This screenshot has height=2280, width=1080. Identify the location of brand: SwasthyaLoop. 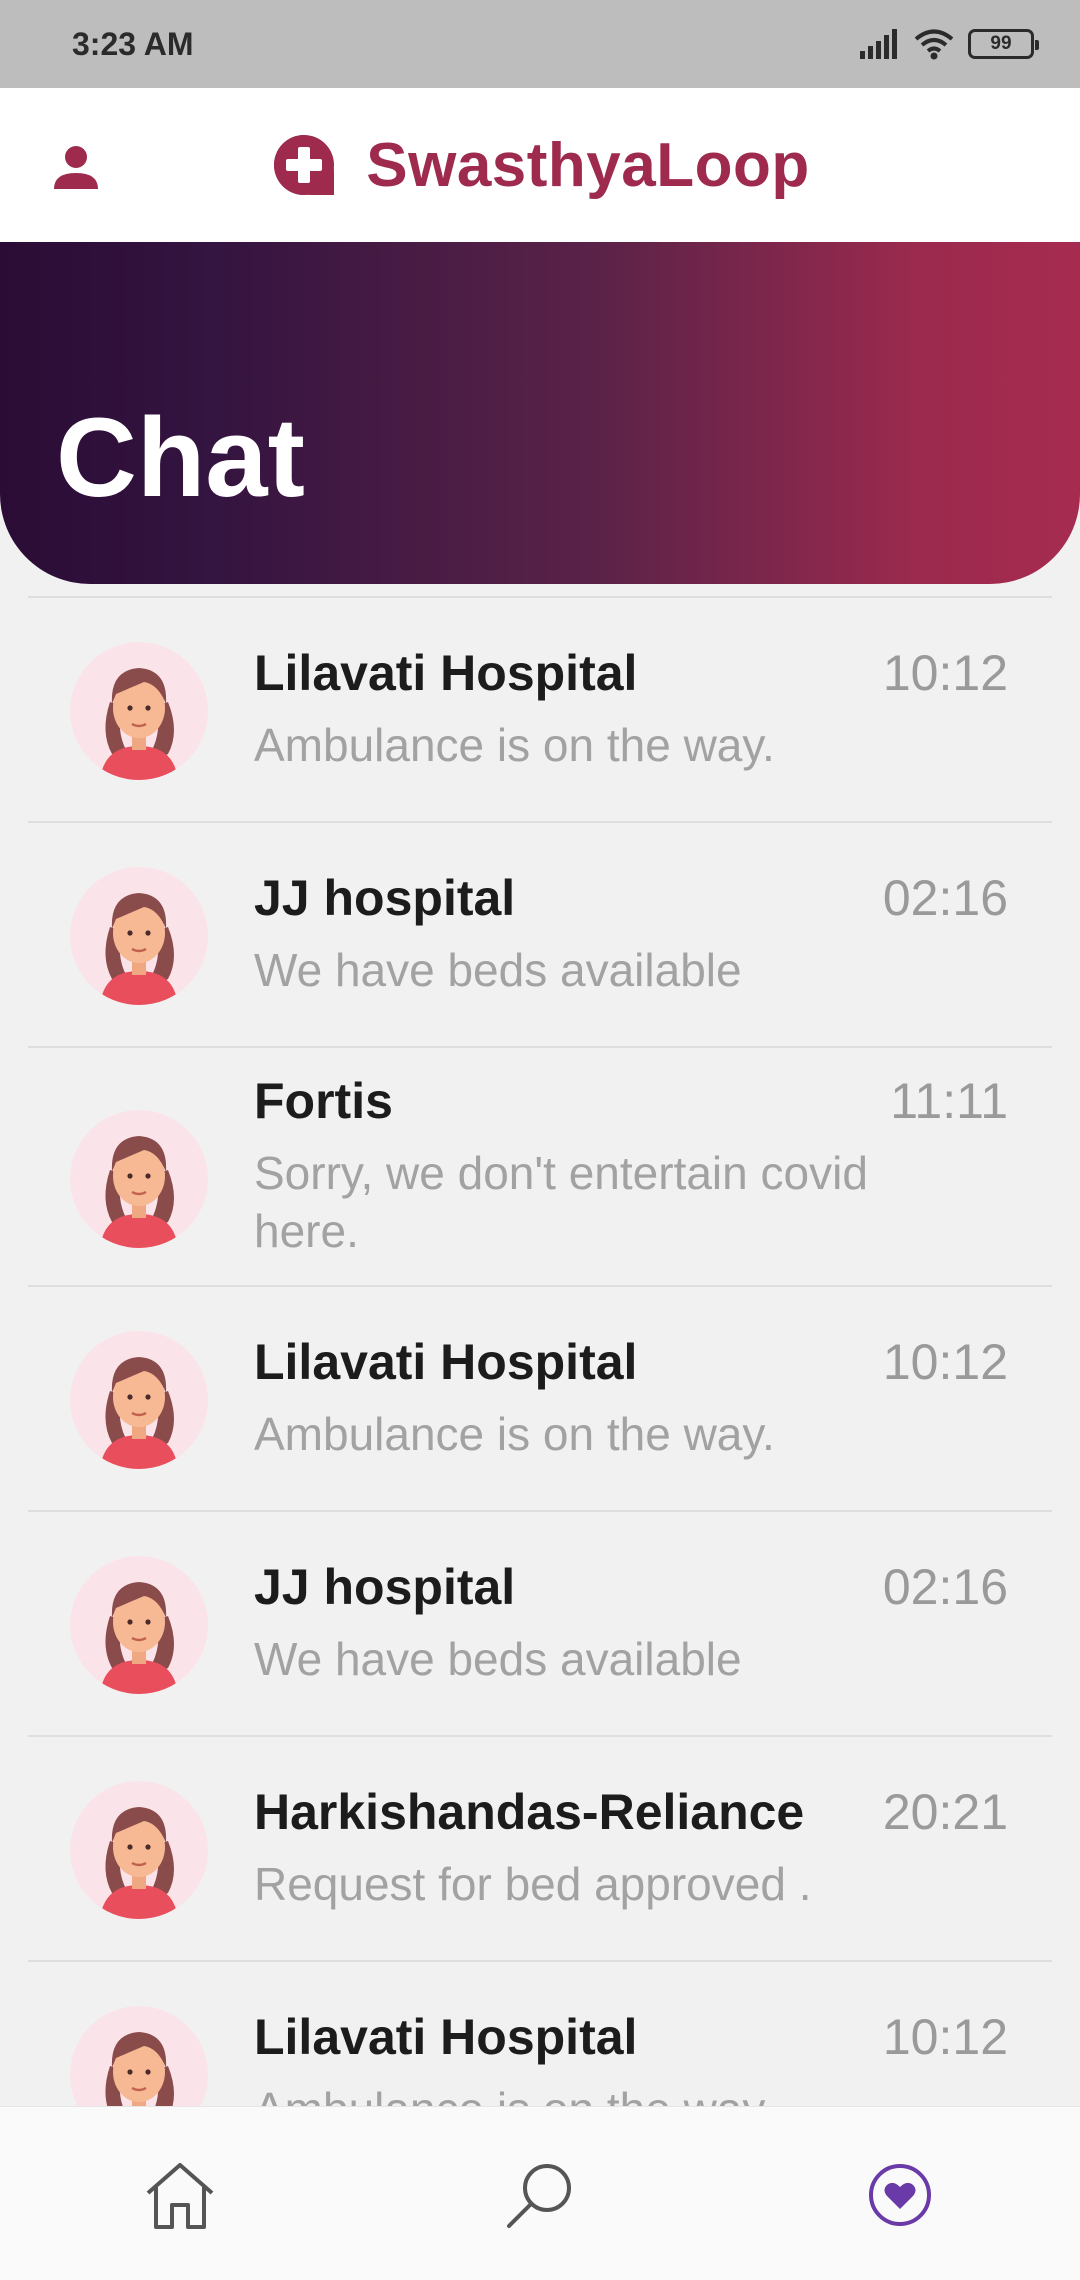
(540, 165).